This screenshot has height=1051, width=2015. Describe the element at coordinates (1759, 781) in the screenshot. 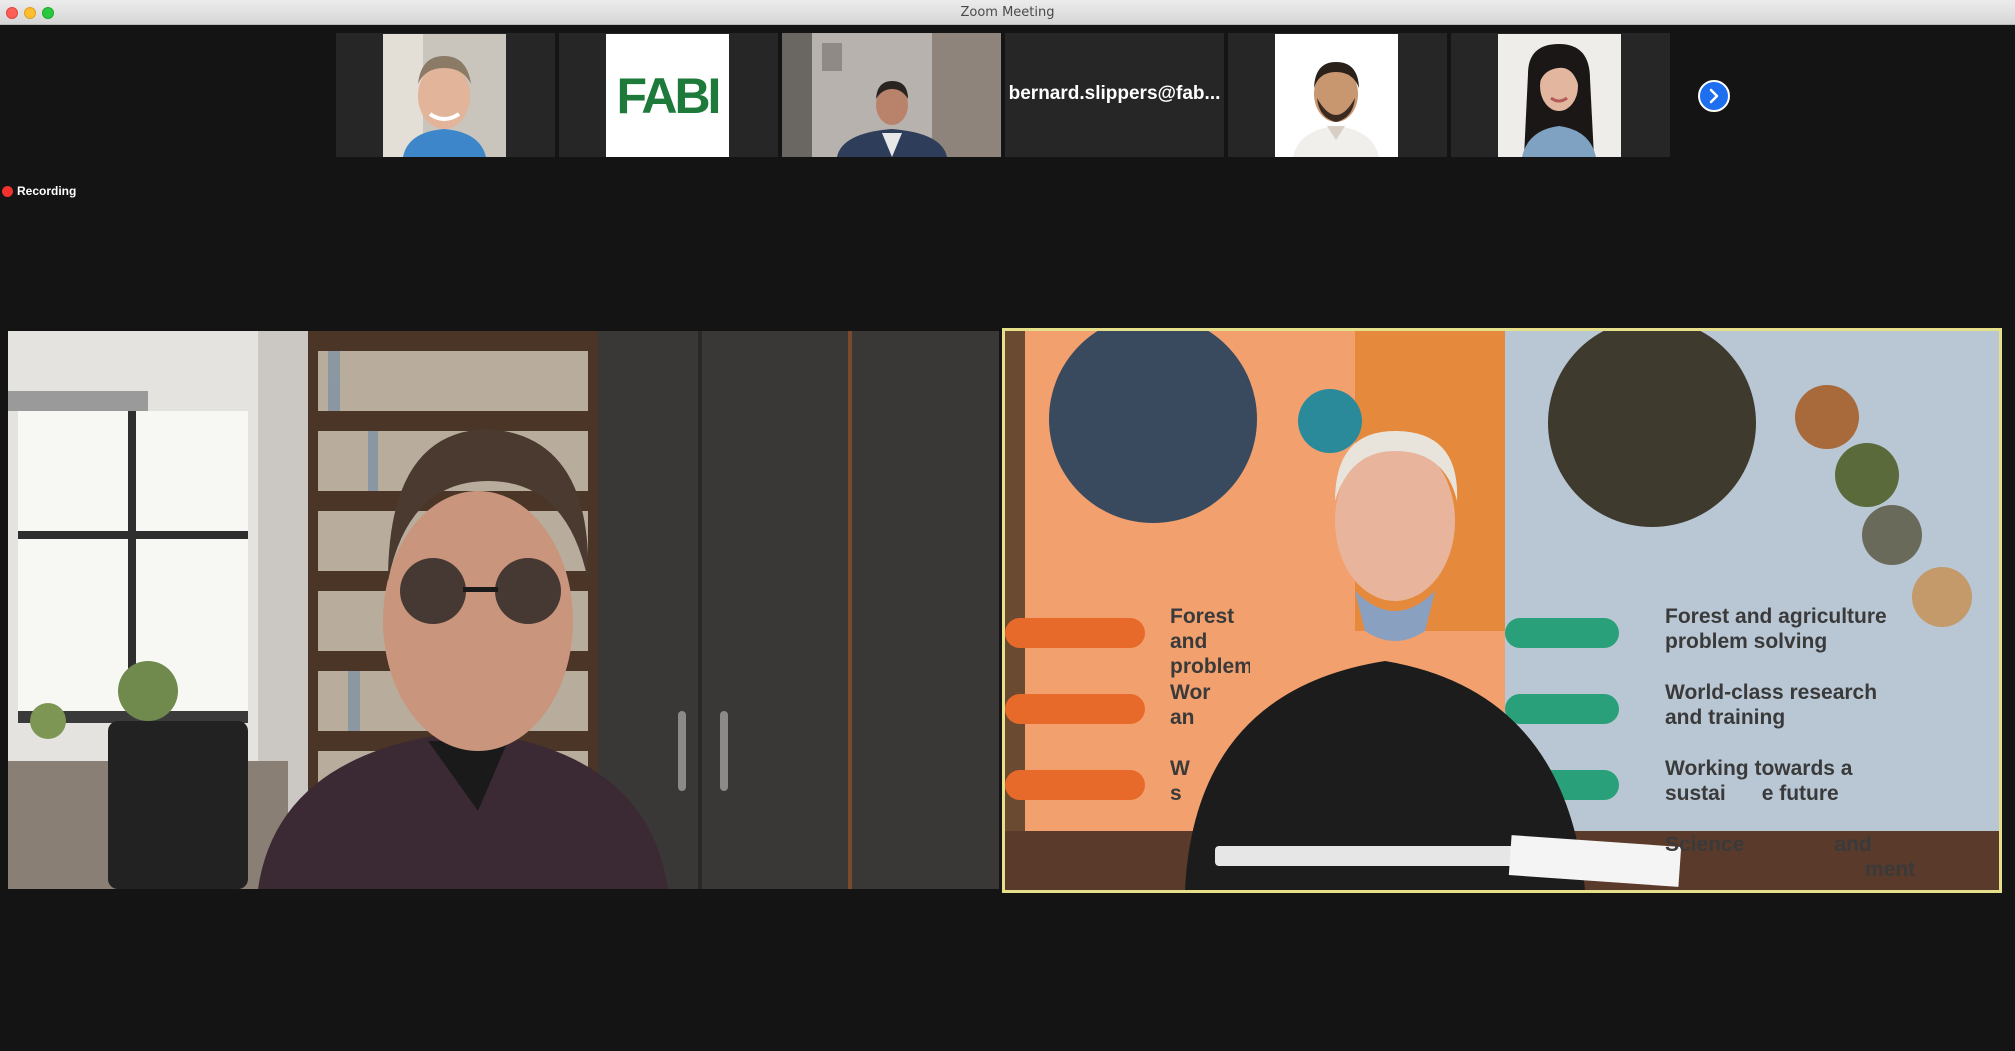

I see `backdrop-text-right-3: Working towards a sustai e future` at that location.